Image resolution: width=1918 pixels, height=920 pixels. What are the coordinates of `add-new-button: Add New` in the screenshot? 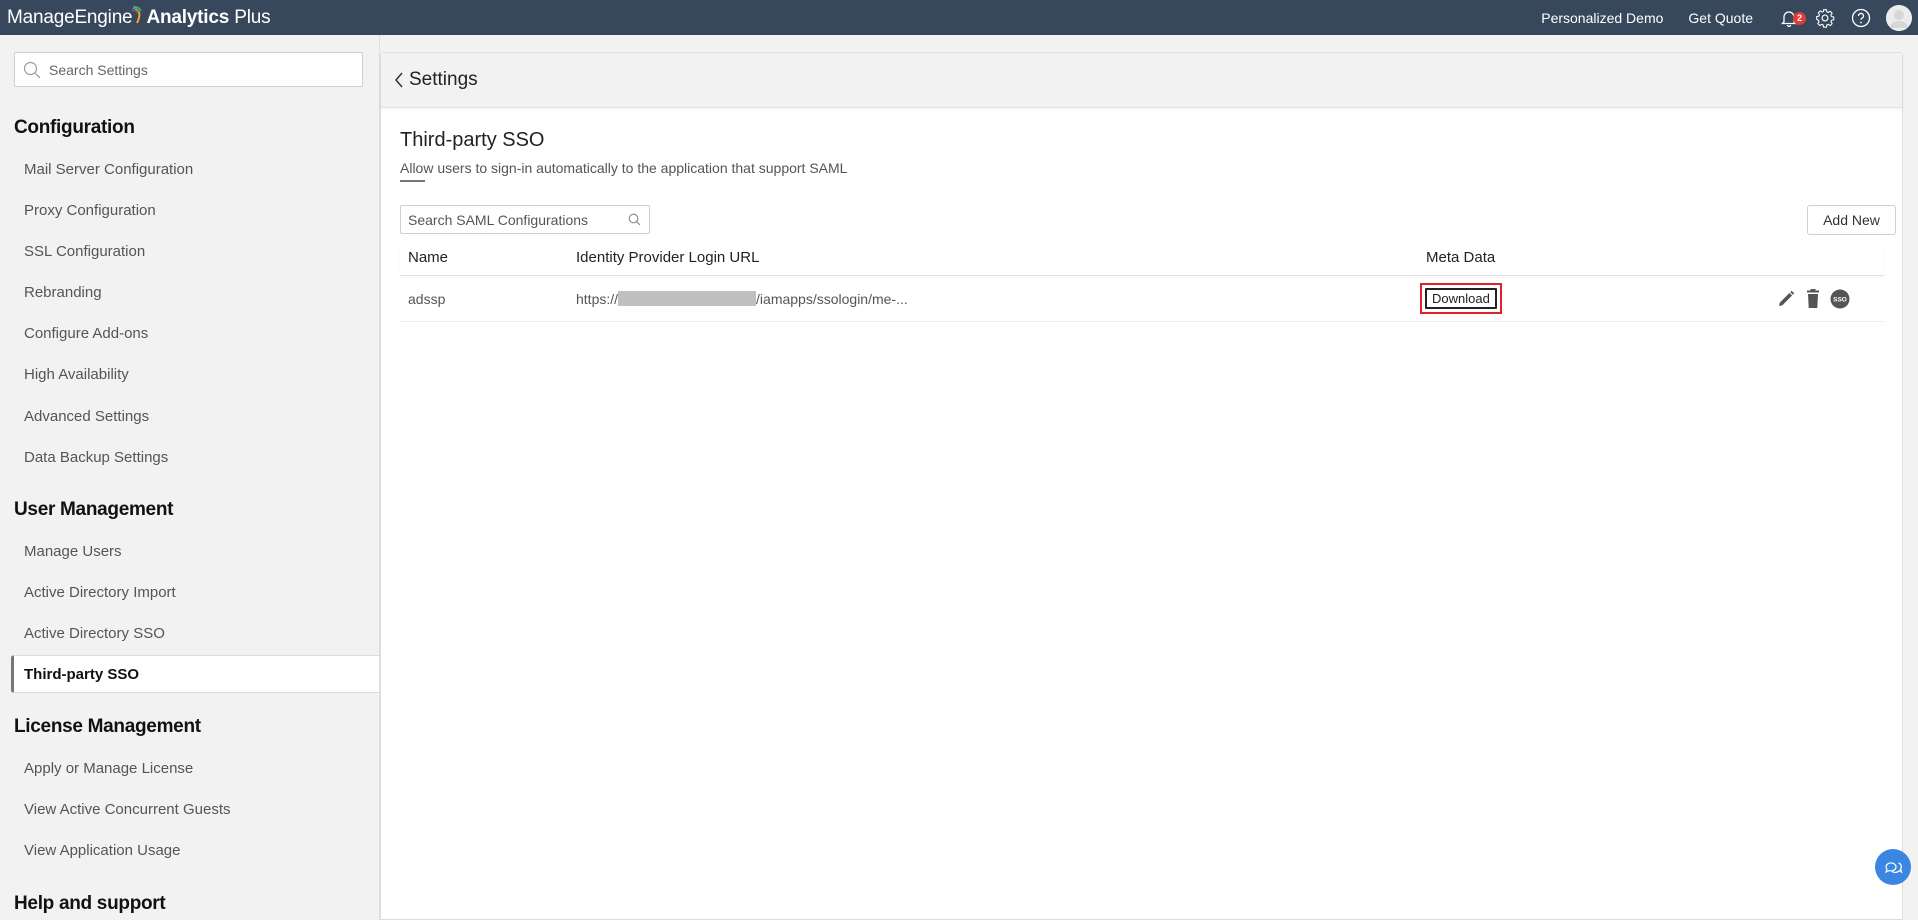 It's located at (1851, 220).